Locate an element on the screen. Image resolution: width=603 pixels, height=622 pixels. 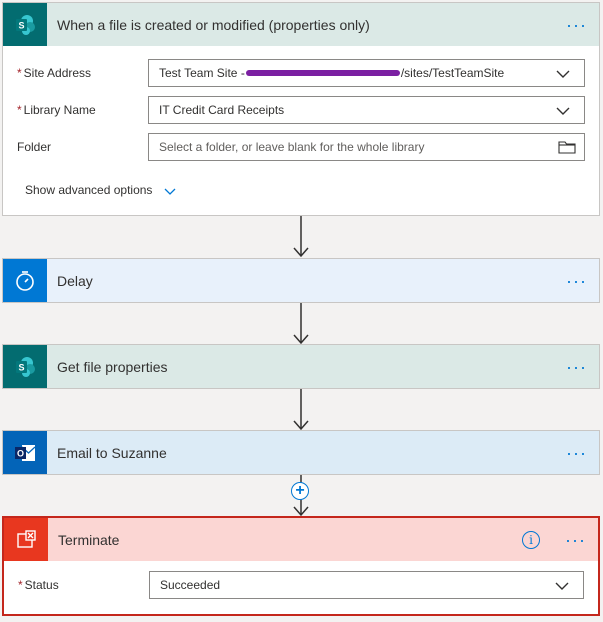
info-icon: i is located at coordinates (531, 539).